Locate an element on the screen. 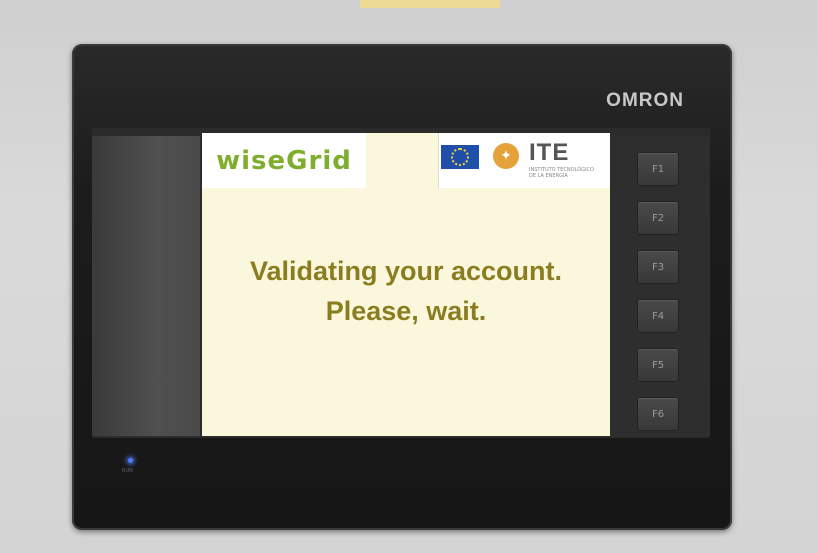  wisegrid-logo-text: wiseGrid is located at coordinates (284, 160).